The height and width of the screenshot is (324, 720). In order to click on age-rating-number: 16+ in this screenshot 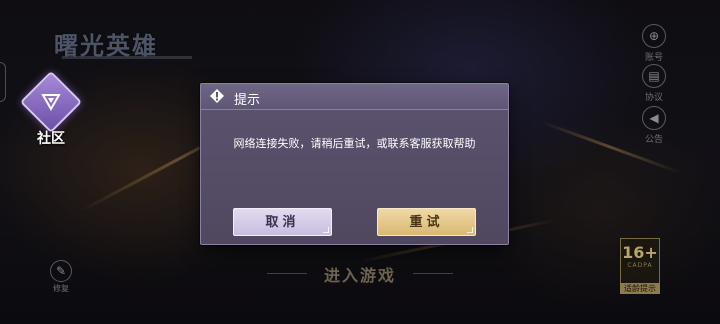, I will do `click(640, 252)`.